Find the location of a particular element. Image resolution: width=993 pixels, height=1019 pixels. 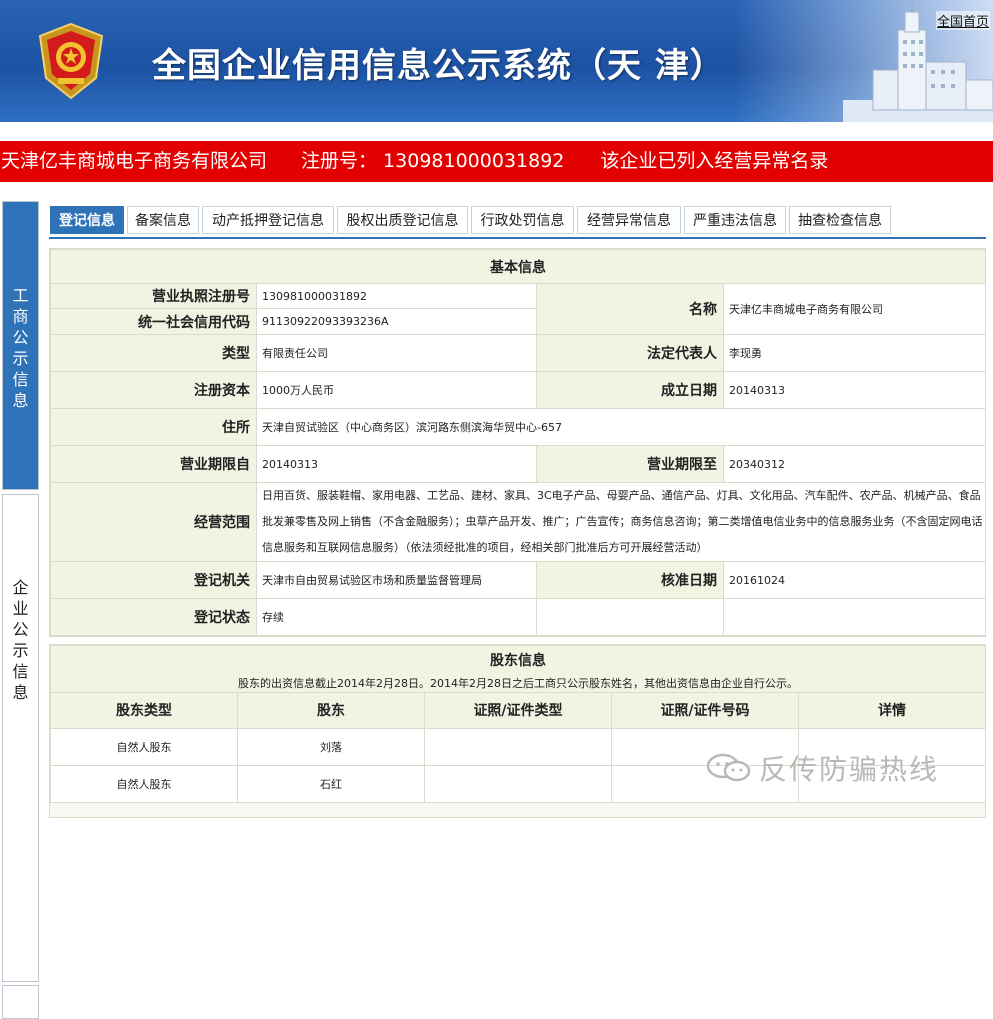

authority-value: 天津市自由贸易试验区市场和质量监督管理局 is located at coordinates (396, 580).